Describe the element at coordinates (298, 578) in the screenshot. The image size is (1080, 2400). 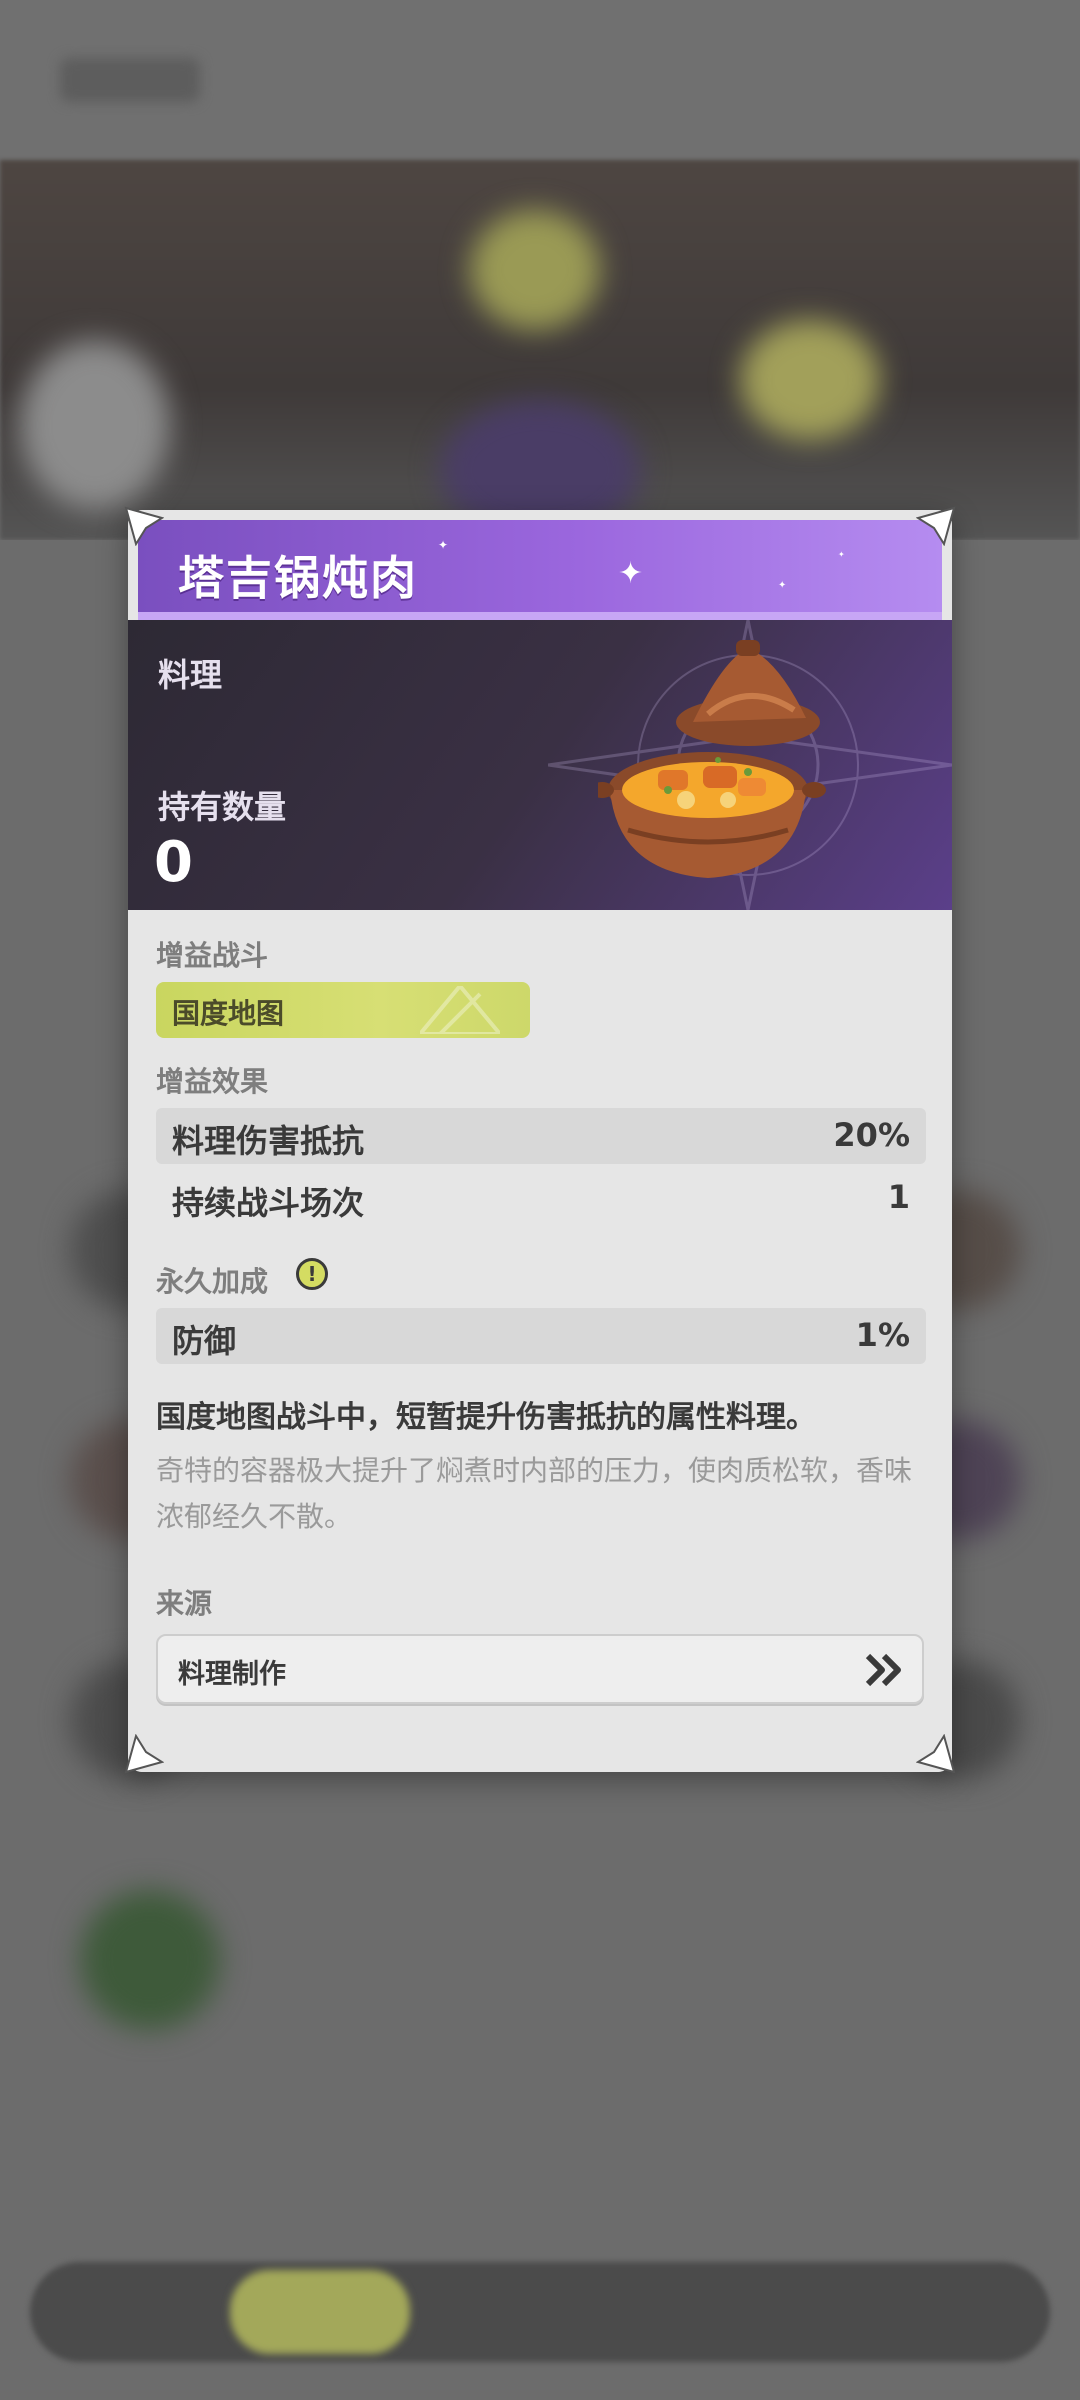
I see `item-name: 塔吉锅炖肉` at that location.